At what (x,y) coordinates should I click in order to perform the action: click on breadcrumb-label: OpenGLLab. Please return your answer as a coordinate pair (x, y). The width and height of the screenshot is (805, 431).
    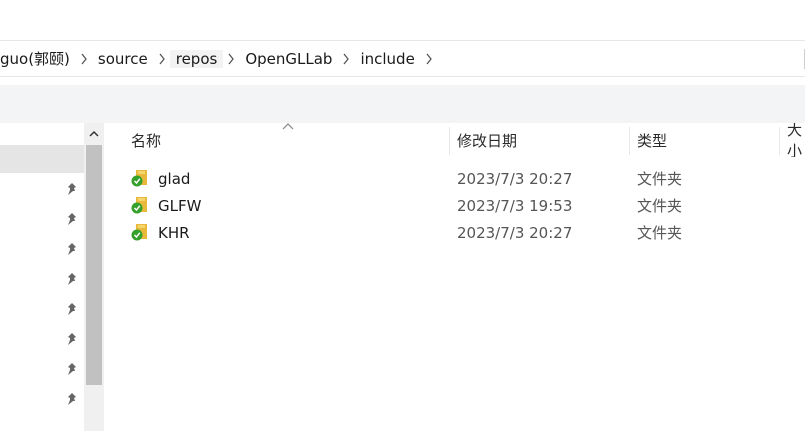
    Looking at the image, I should click on (288, 59).